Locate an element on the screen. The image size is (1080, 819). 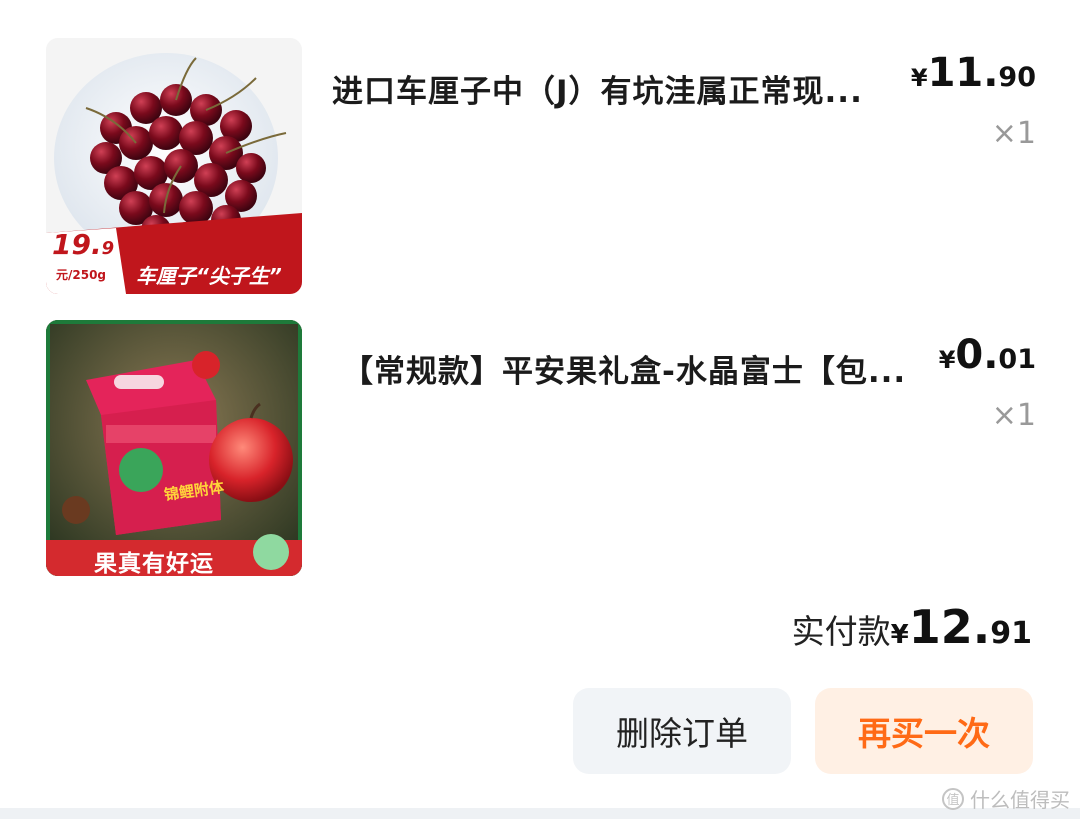
badge-price-int: 19. is located at coordinates (77, 244).